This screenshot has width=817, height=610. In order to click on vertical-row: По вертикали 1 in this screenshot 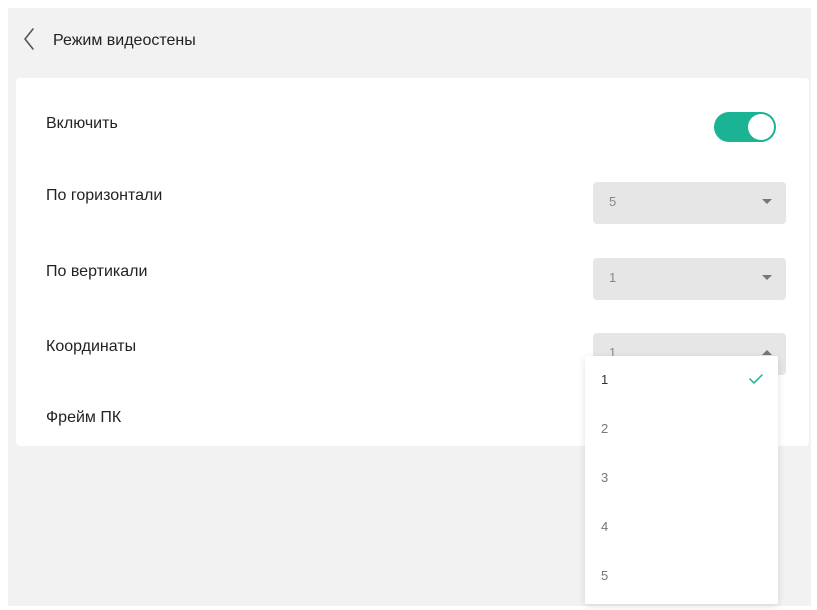, I will do `click(412, 274)`.